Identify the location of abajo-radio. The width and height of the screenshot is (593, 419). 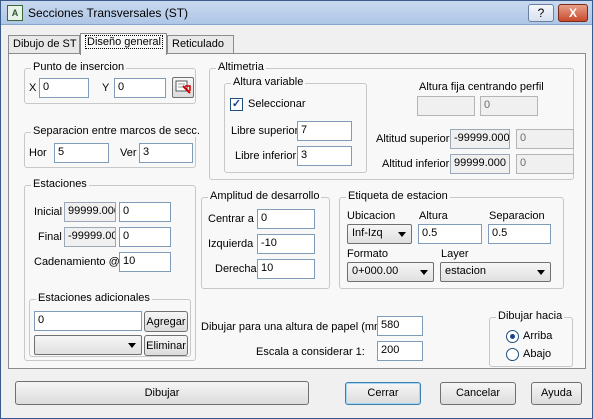
(512, 354).